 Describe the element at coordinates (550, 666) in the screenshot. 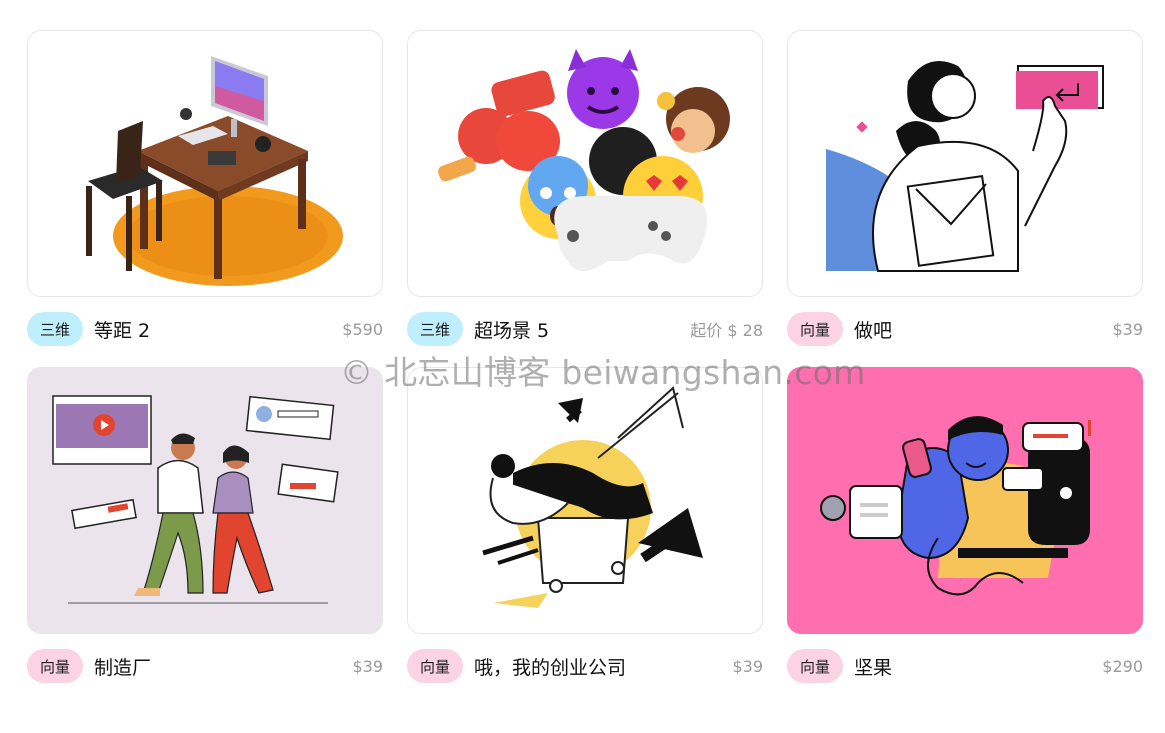

I see `product-title: 哦，我的创业公司` at that location.